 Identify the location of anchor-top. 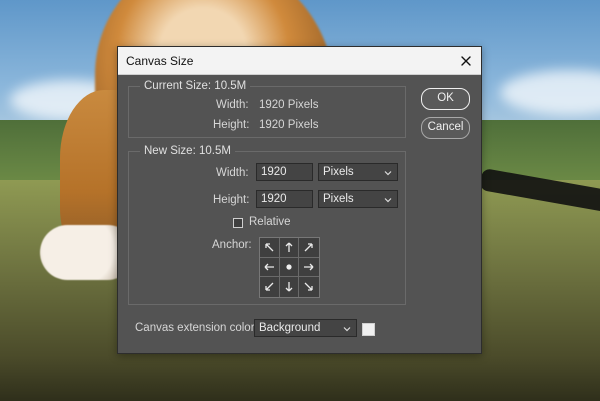
(289, 248).